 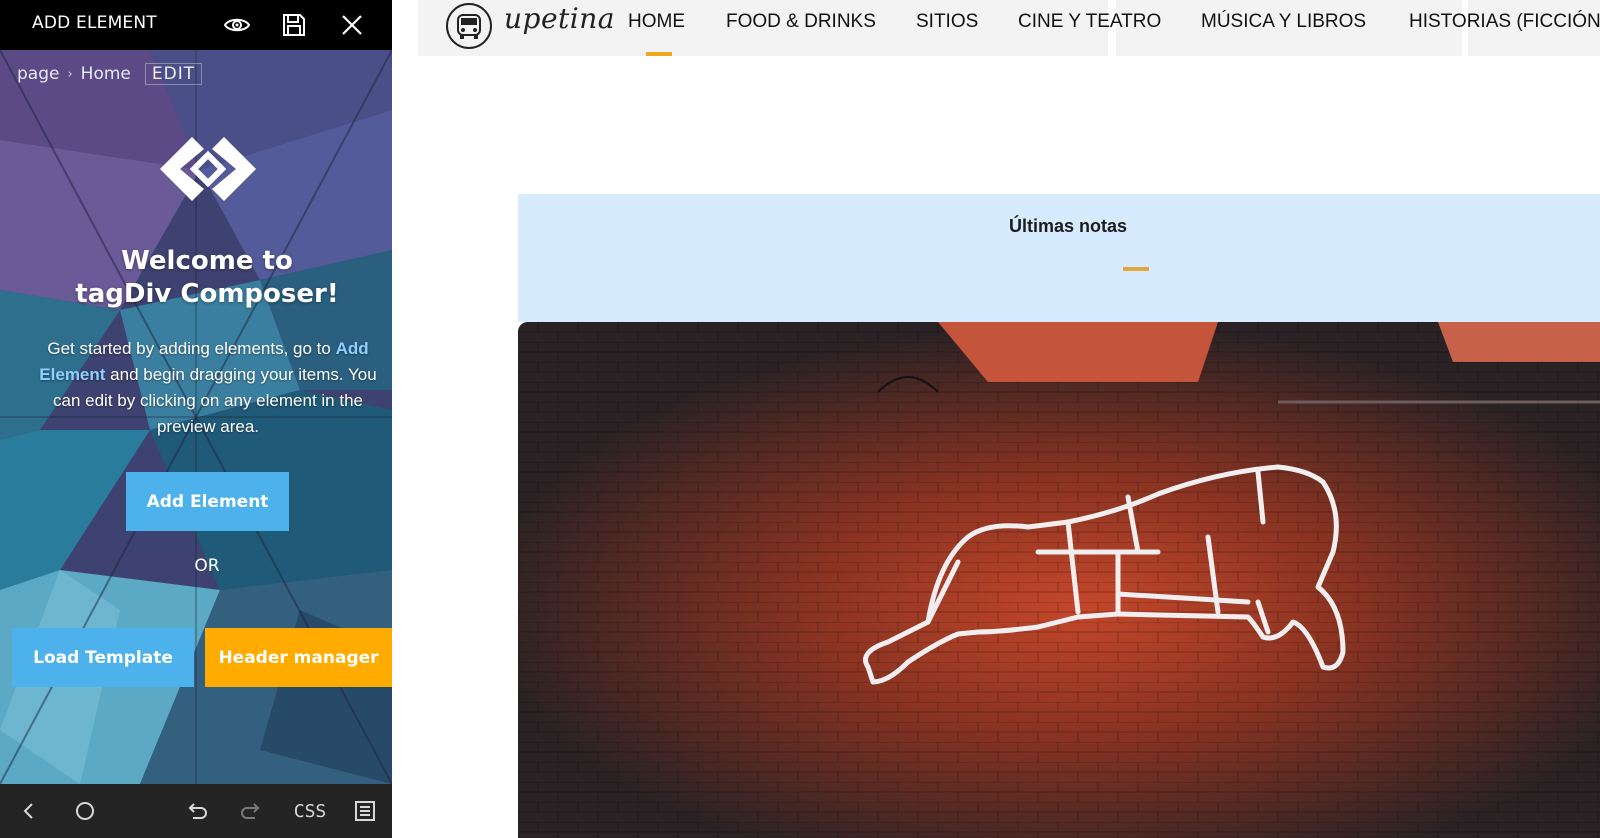 I want to click on save-icon, so click(x=294, y=25).